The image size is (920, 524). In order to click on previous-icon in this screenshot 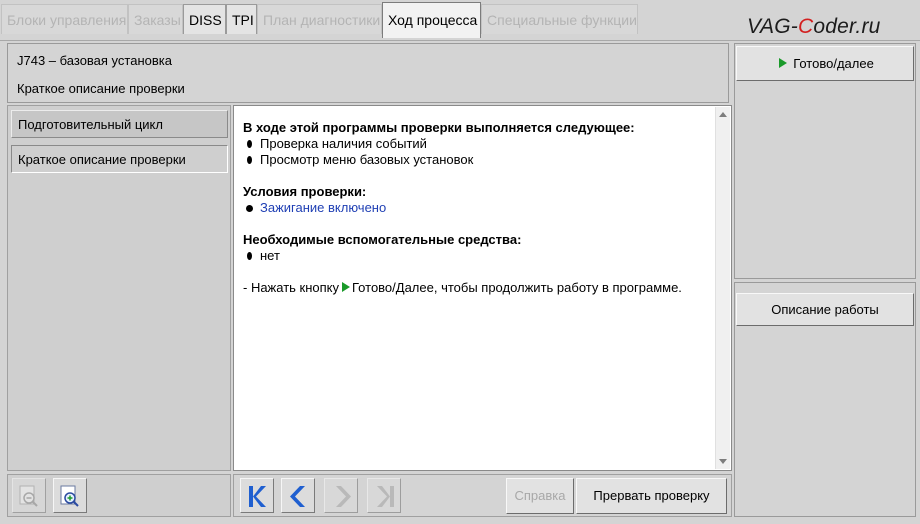, I will do `click(297, 496)`.